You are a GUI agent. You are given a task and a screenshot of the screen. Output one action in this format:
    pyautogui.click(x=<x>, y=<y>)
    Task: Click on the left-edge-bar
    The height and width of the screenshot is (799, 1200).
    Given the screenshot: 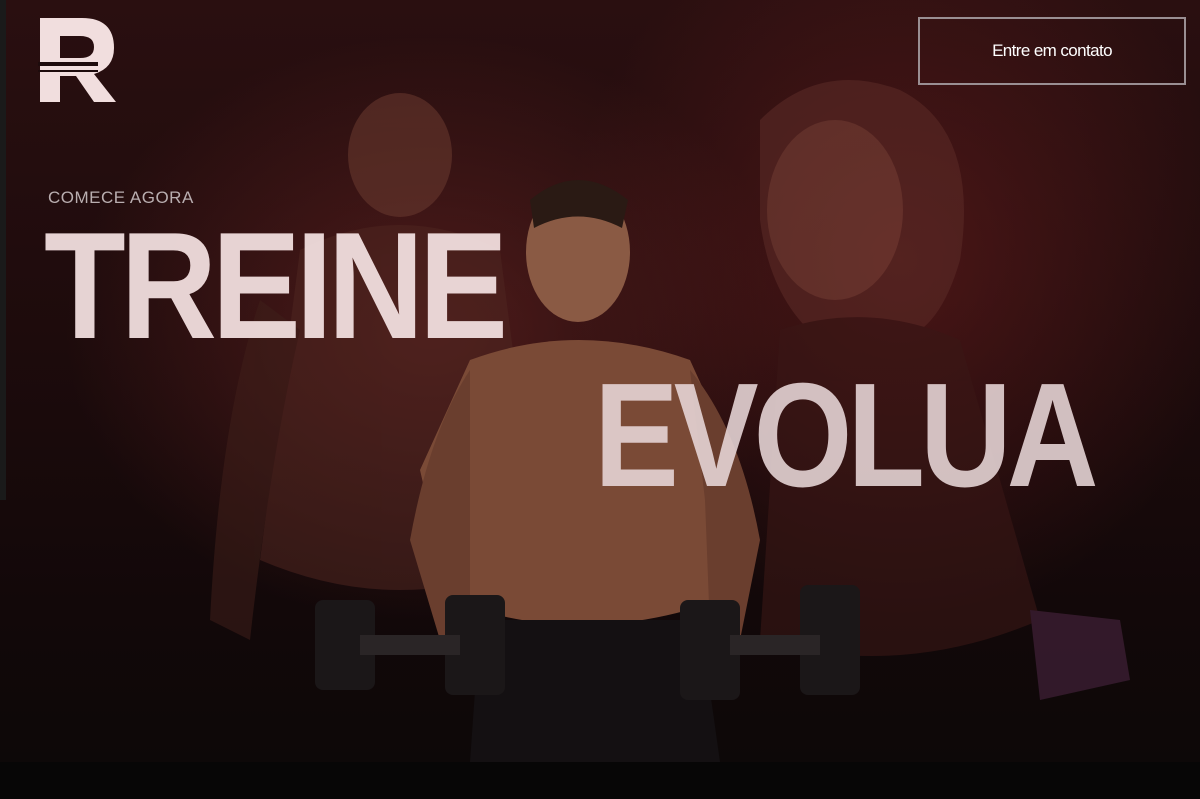 What is the action you would take?
    pyautogui.click(x=3, y=250)
    